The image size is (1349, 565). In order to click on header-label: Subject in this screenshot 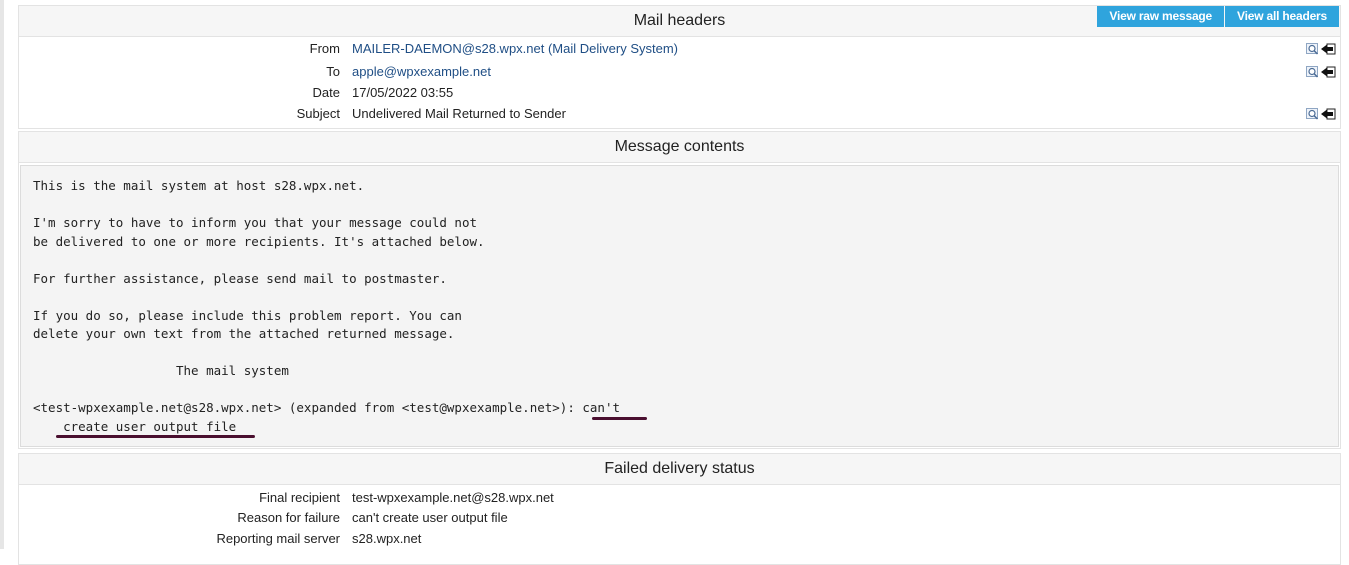, I will do `click(318, 113)`.